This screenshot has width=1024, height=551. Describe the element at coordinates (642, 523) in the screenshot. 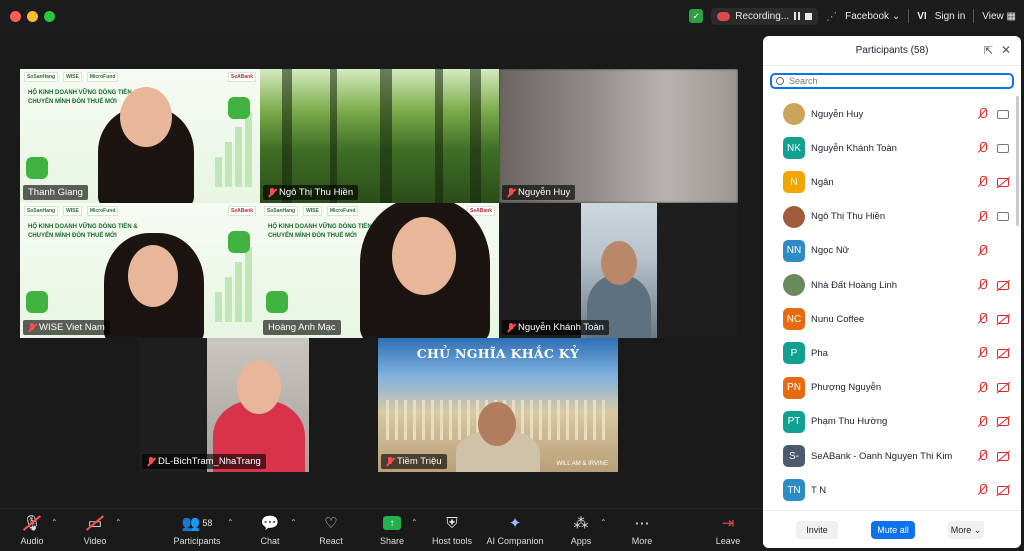

I see `more-dots-icon: ⋯` at that location.